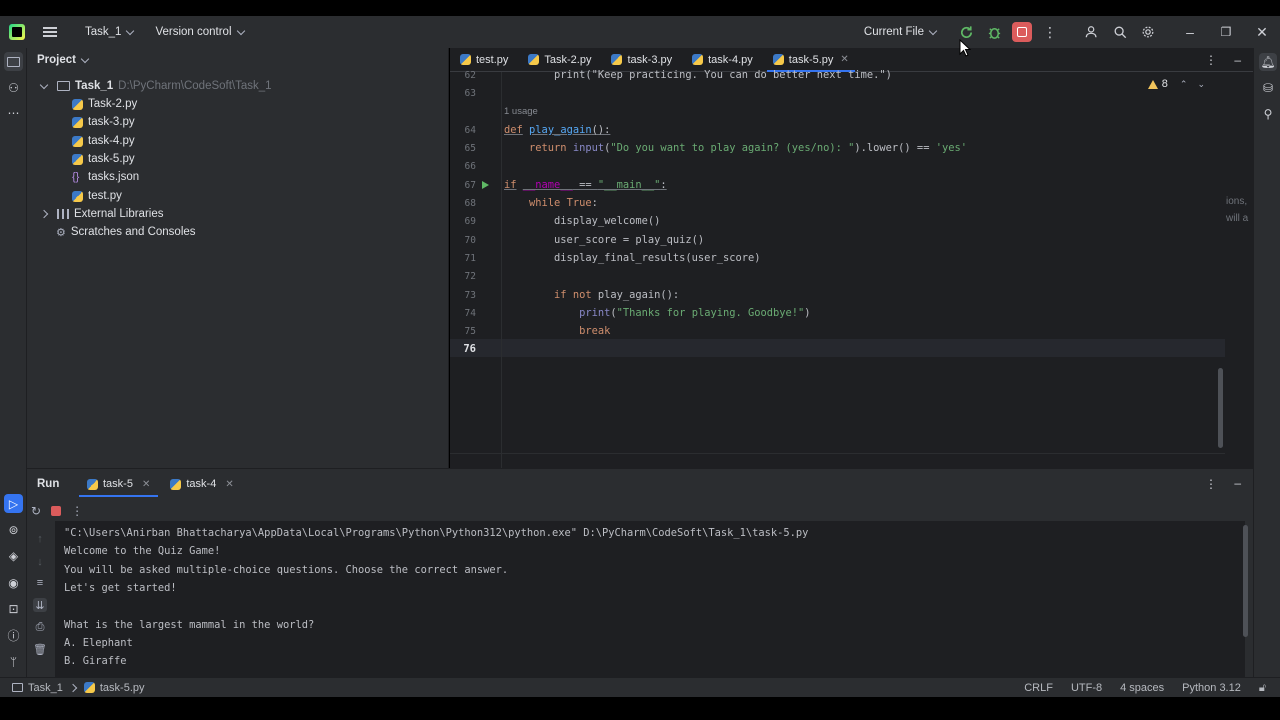 The height and width of the screenshot is (720, 1280). Describe the element at coordinates (1237, 60) in the screenshot. I see `editor-minimize-button: –` at that location.